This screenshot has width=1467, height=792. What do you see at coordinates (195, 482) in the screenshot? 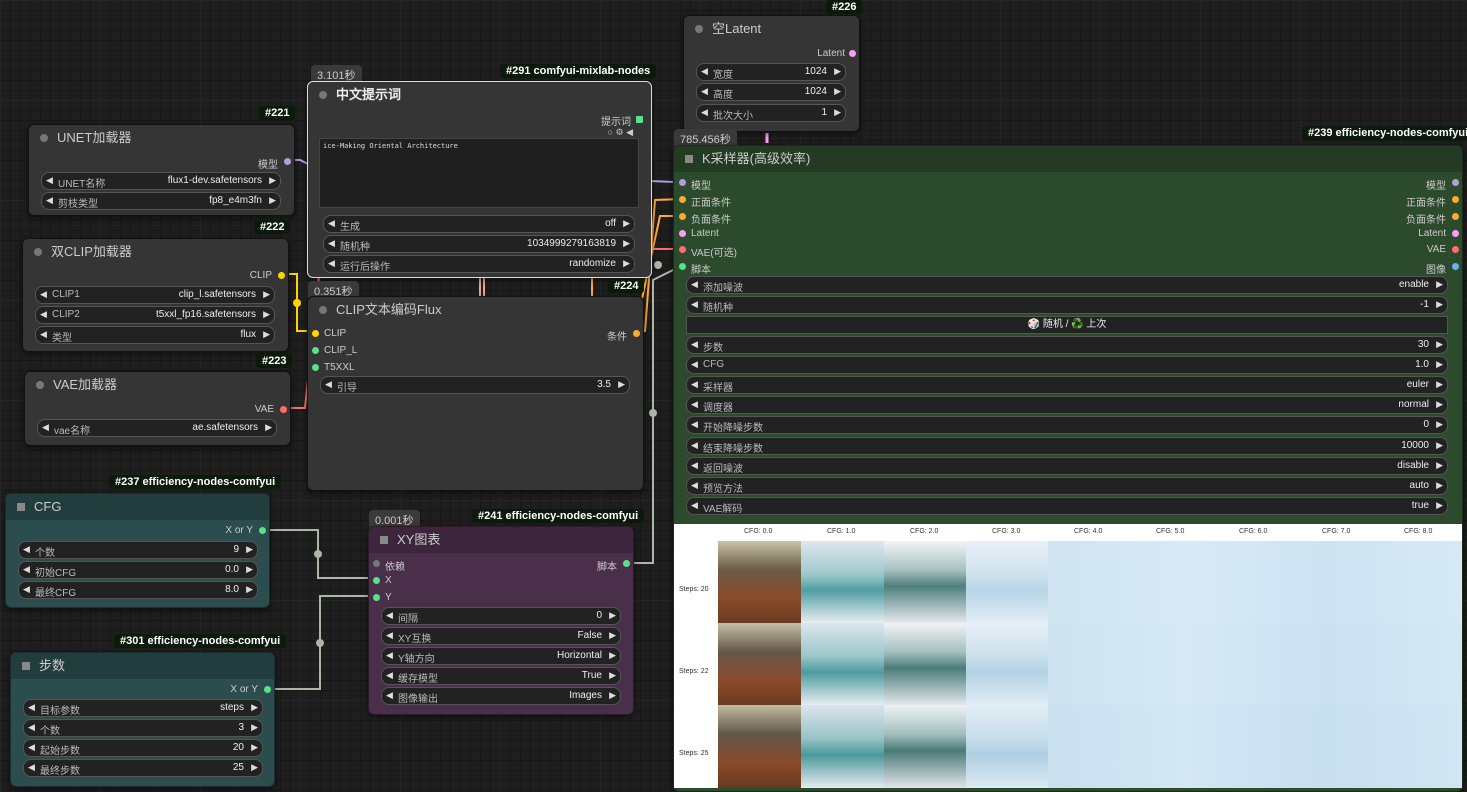
I see `node-237-badge: #237 efficiency-nodes-comfyui` at bounding box center [195, 482].